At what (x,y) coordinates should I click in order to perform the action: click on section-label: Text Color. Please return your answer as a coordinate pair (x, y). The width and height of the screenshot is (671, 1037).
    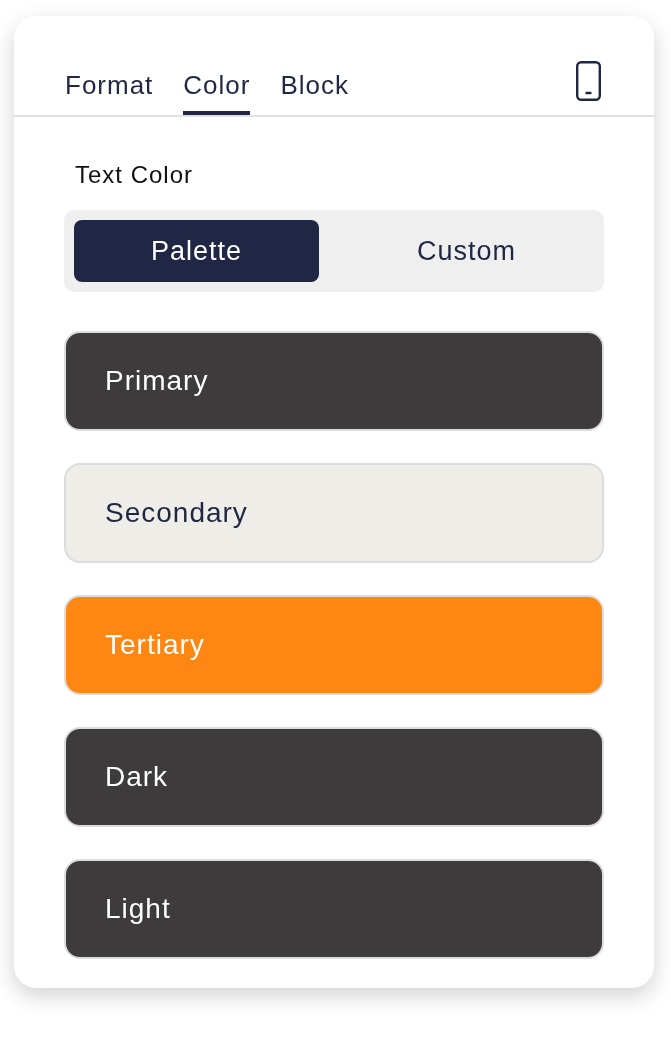
    Looking at the image, I should click on (134, 175).